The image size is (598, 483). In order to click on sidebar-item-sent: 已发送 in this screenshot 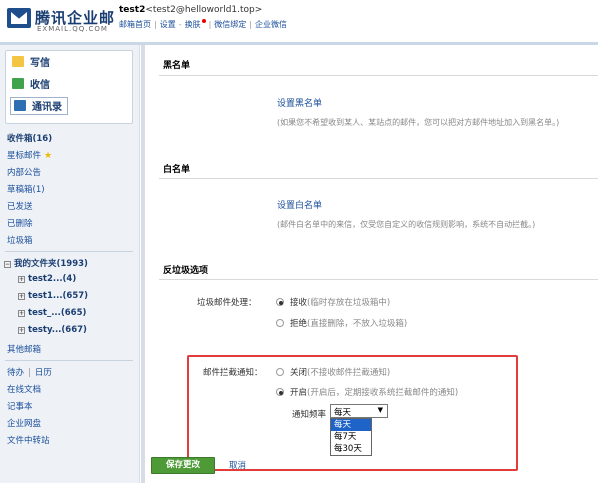, I will do `click(20, 206)`.